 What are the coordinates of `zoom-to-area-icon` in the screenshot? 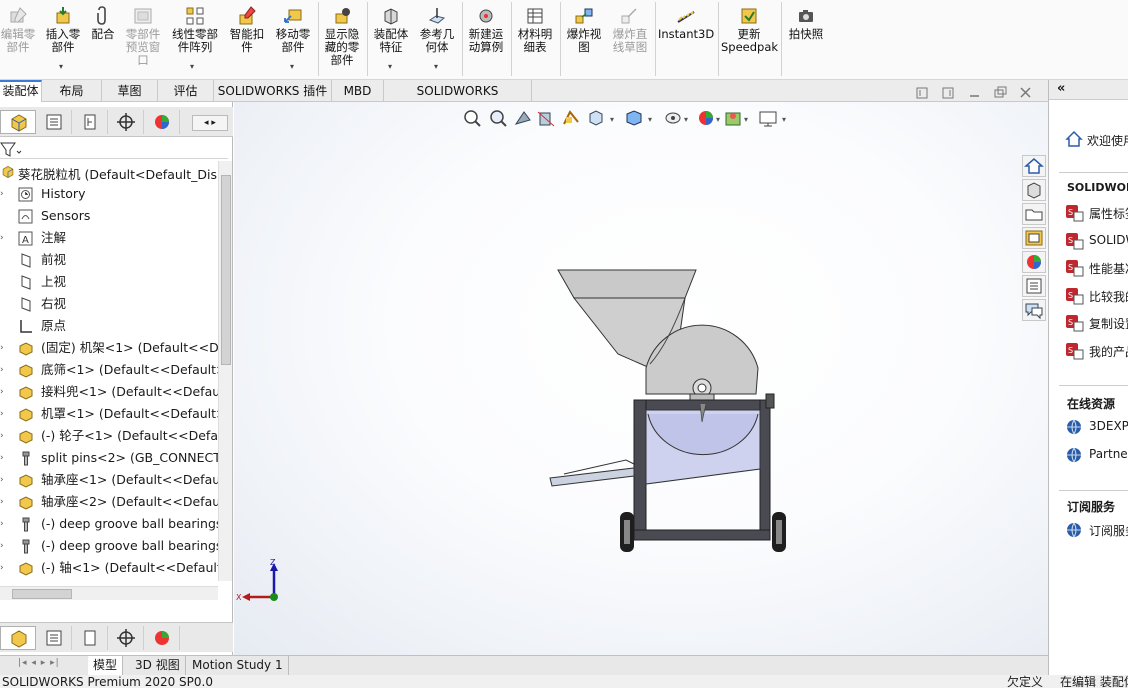 It's located at (498, 118).